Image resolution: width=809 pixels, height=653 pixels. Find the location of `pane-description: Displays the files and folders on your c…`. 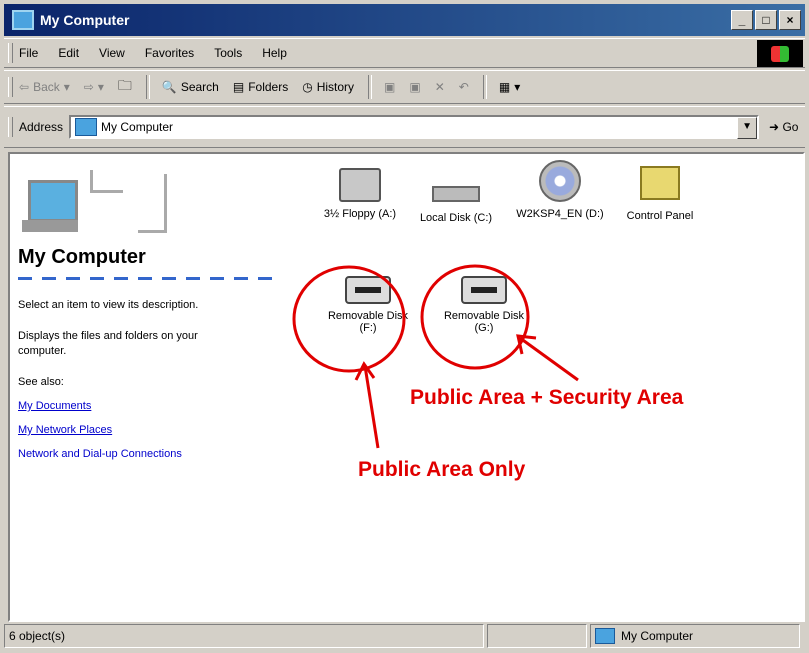

pane-description: Displays the files and folders on your c… is located at coordinates (108, 343).